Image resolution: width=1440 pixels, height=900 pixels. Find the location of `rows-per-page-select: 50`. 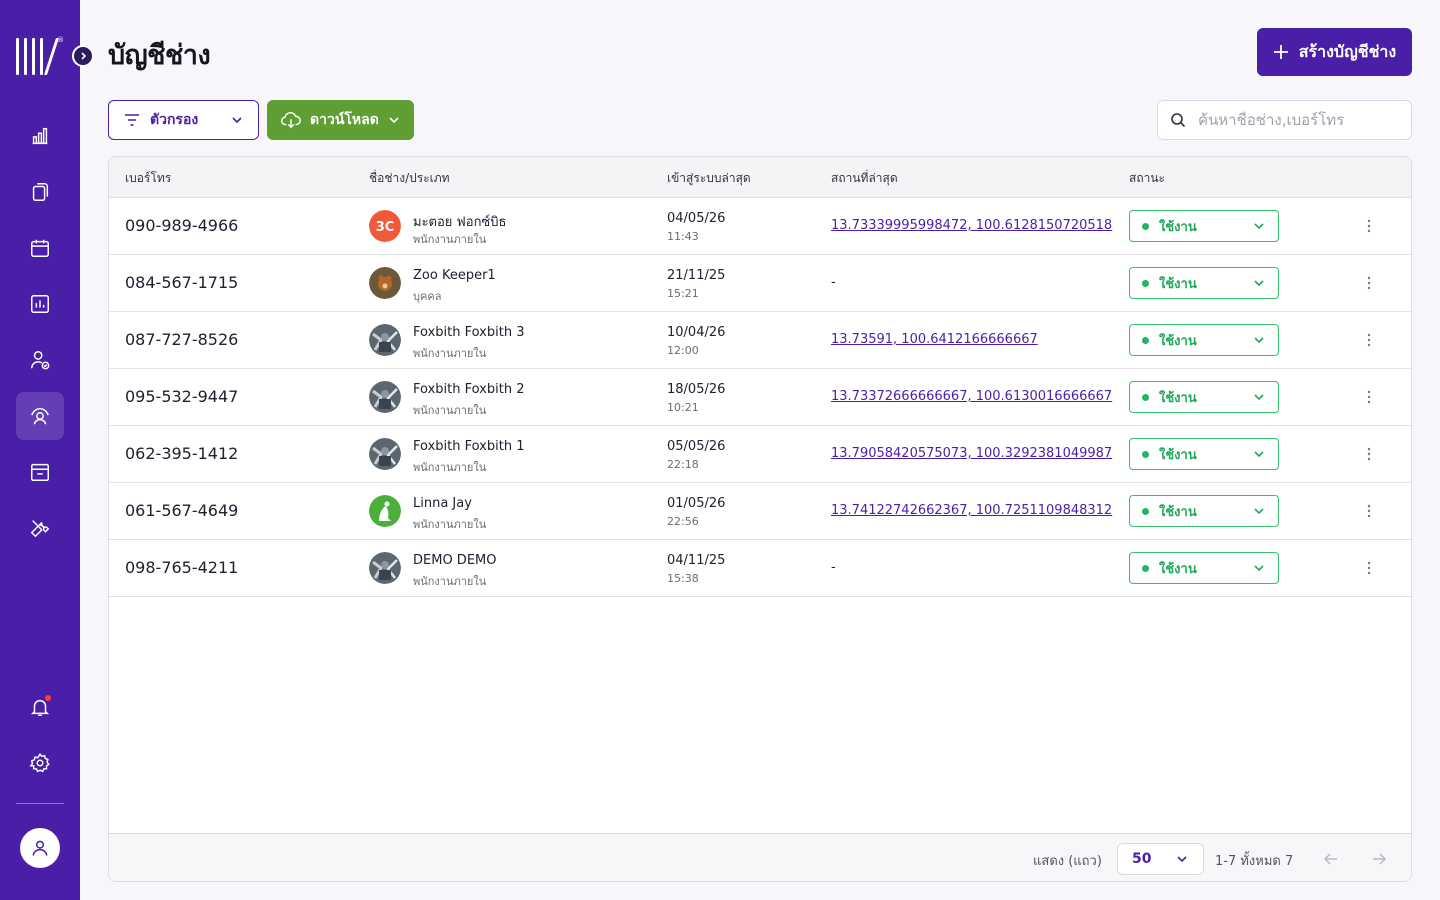

rows-per-page-select: 50 is located at coordinates (1160, 859).